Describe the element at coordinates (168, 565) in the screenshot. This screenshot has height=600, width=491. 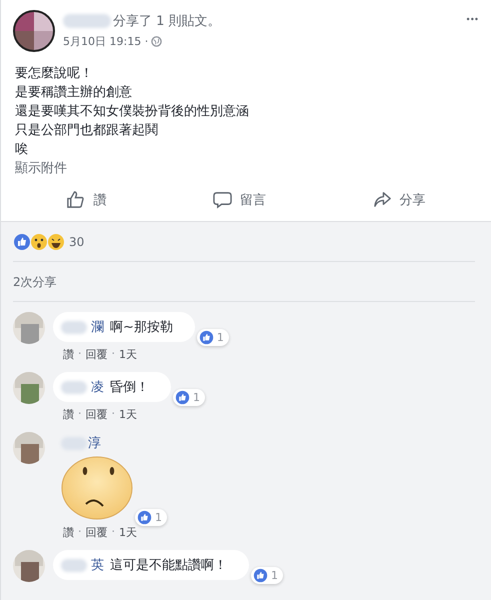
I see `comment-text: 這可是不能點讚啊！` at that location.